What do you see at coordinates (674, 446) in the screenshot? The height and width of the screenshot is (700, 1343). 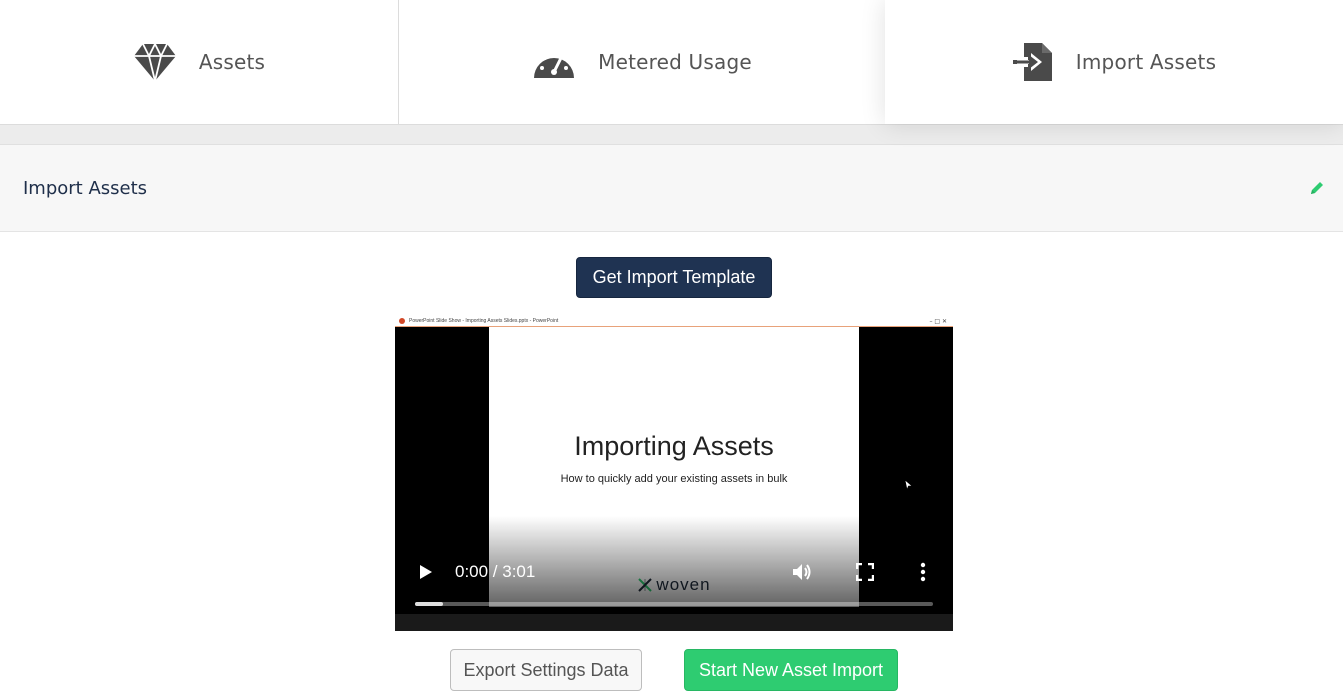 I see `slide-title: Importing Assets` at bounding box center [674, 446].